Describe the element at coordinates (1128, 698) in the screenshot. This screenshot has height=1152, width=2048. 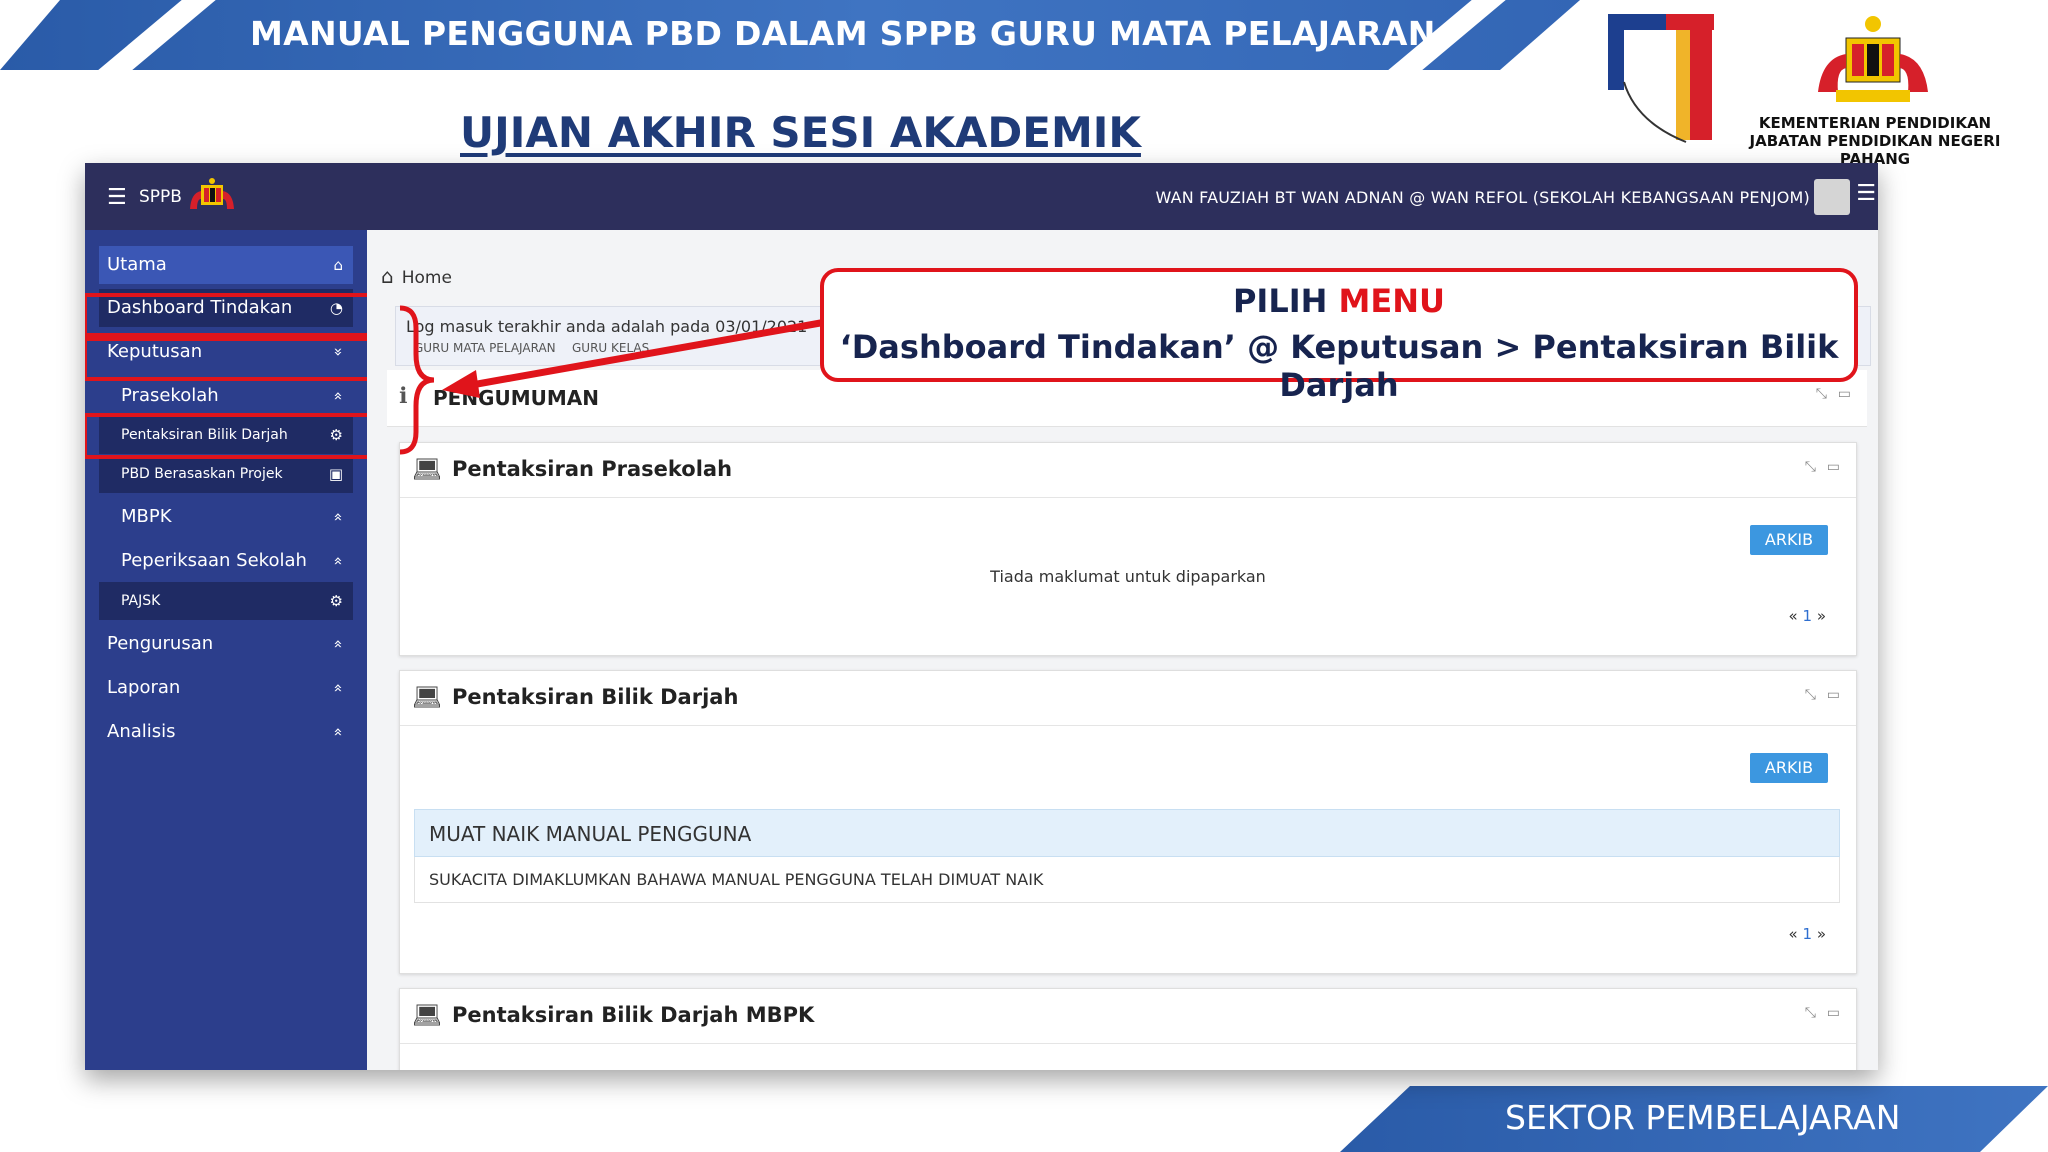
I see `panel-header: 💻︎ Pentaksiran Bilik Darjah ⤡ ▭` at that location.